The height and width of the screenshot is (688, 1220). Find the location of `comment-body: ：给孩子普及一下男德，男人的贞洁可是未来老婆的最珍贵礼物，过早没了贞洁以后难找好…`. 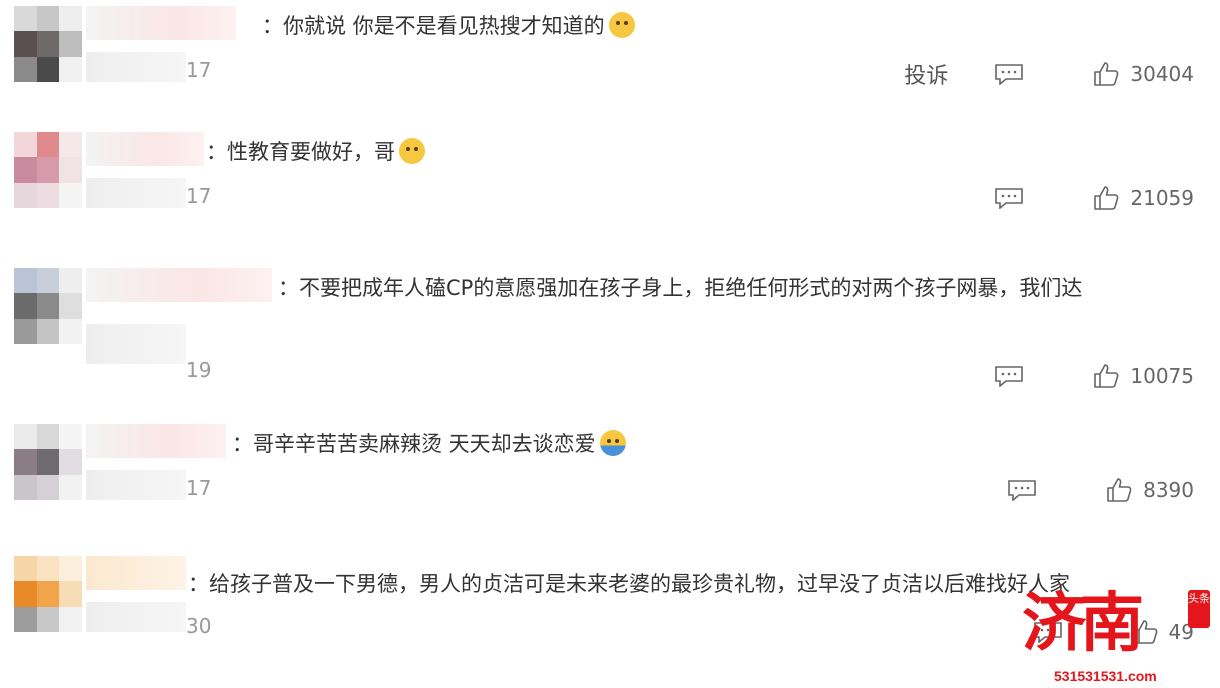

comment-body: ：给孩子普及一下男德，男人的贞洁可是未来老婆的最珍贵礼物，过早没了贞洁以后难找好… is located at coordinates (629, 584).